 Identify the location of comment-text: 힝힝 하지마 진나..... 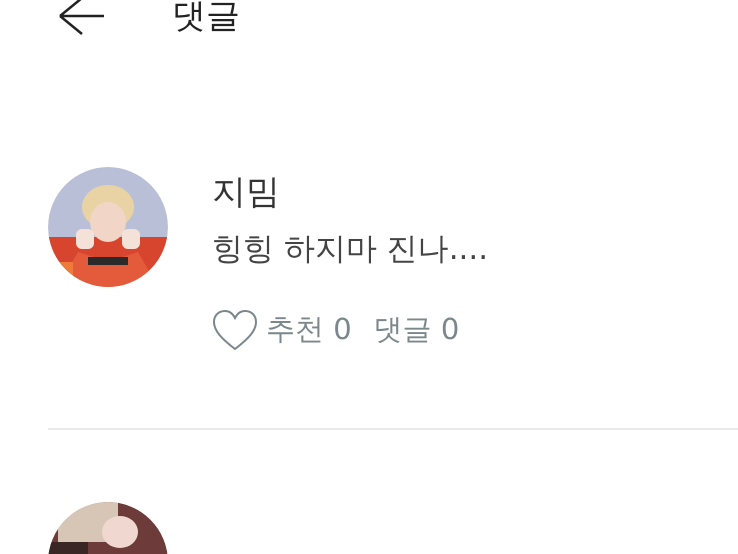
(350, 249).